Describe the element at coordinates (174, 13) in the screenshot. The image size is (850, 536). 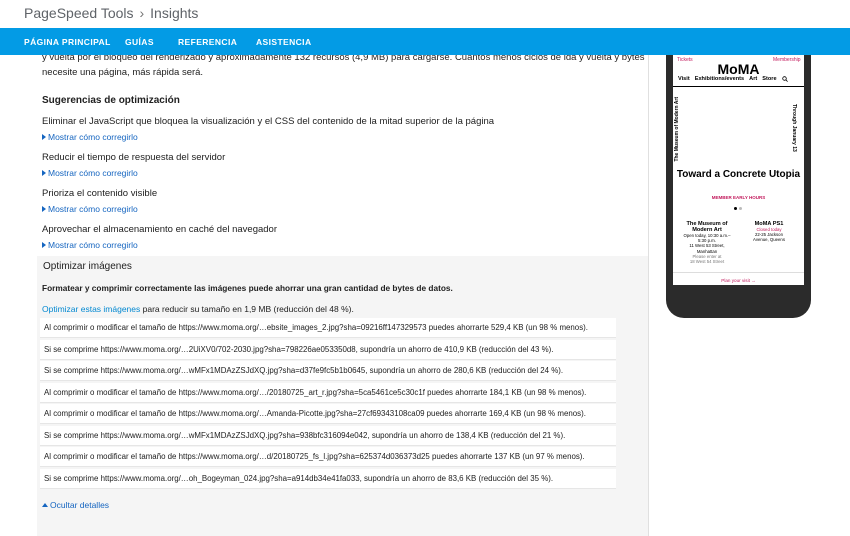
I see `breadcrumb-current: Insights` at that location.